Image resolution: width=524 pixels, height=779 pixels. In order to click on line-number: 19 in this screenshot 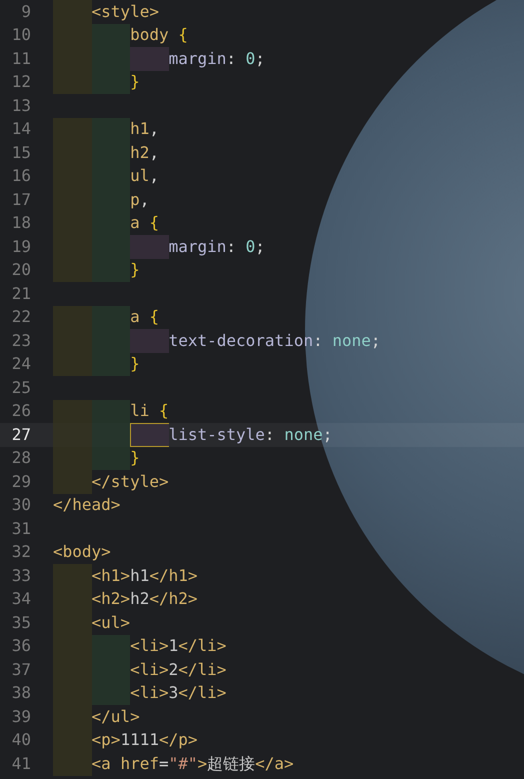, I will do `click(20, 247)`.